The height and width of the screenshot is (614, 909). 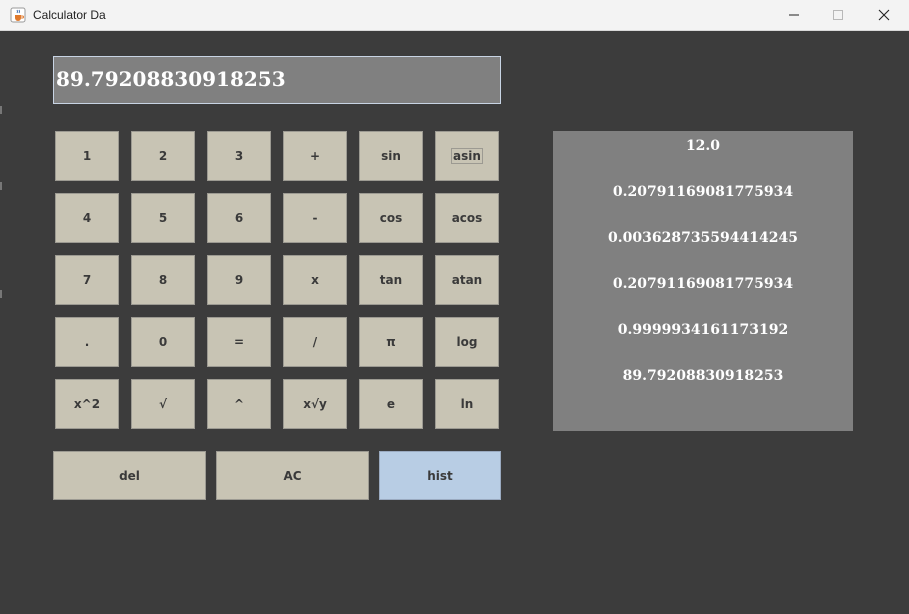 I want to click on key-8-button: 8, so click(x=163, y=280).